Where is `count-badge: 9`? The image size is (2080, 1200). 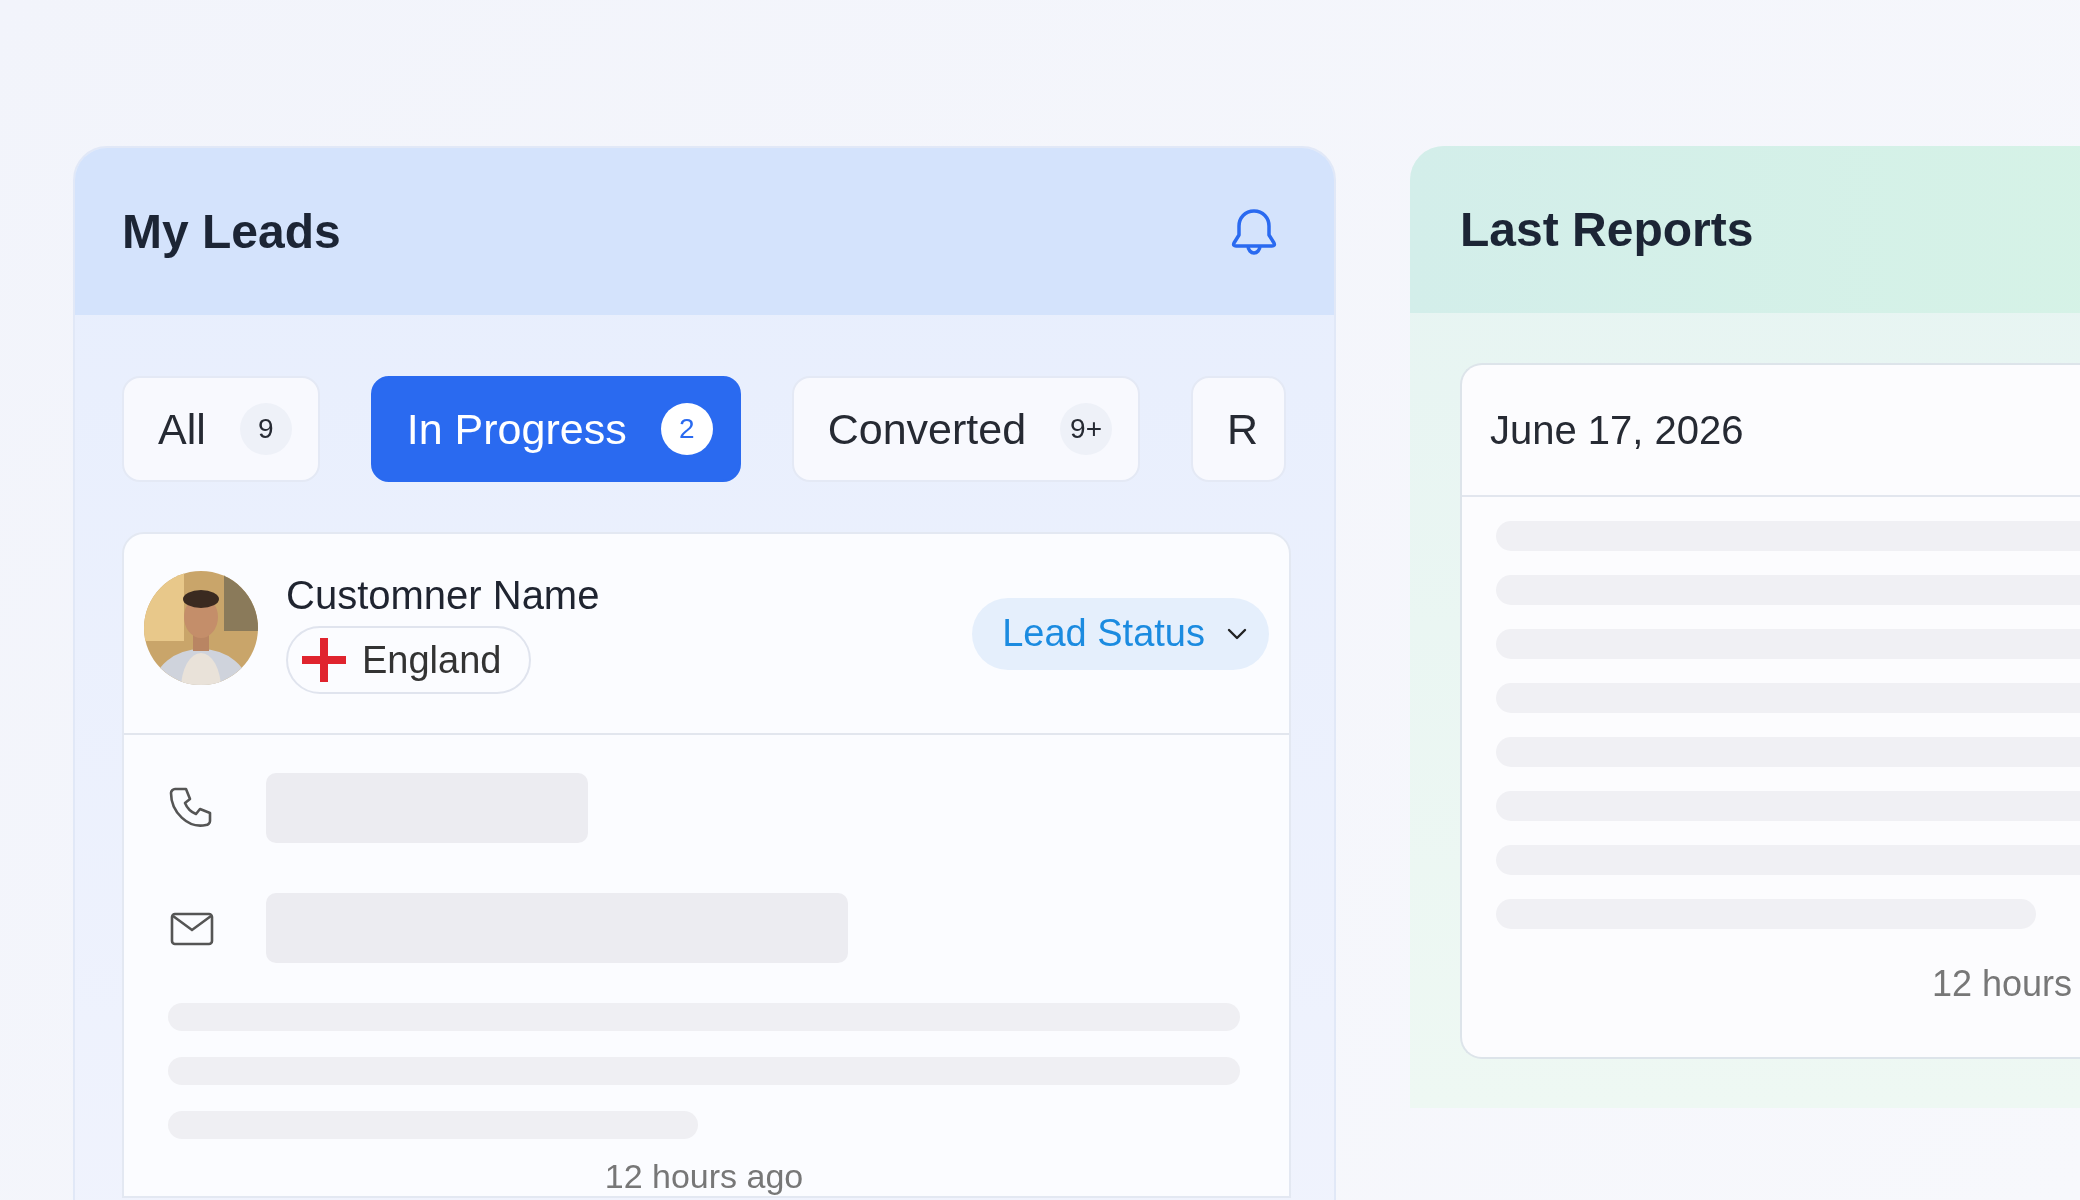 count-badge: 9 is located at coordinates (265, 429).